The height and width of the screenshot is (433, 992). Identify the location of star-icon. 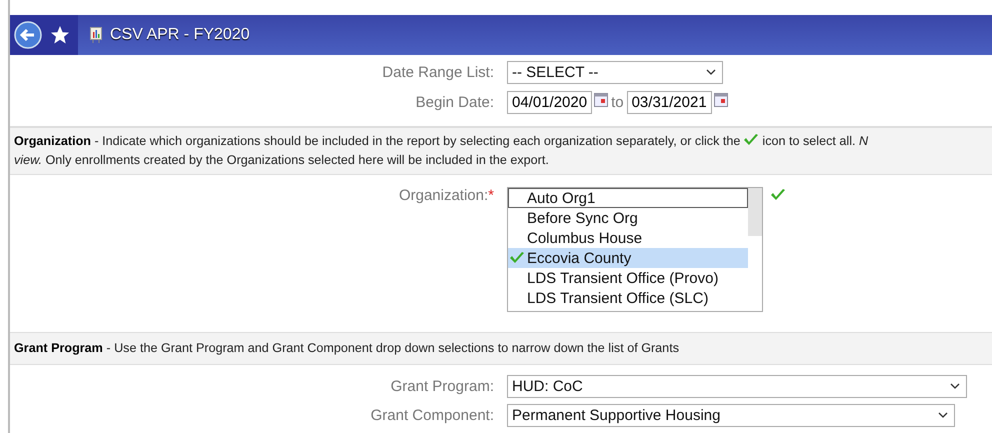
(60, 35).